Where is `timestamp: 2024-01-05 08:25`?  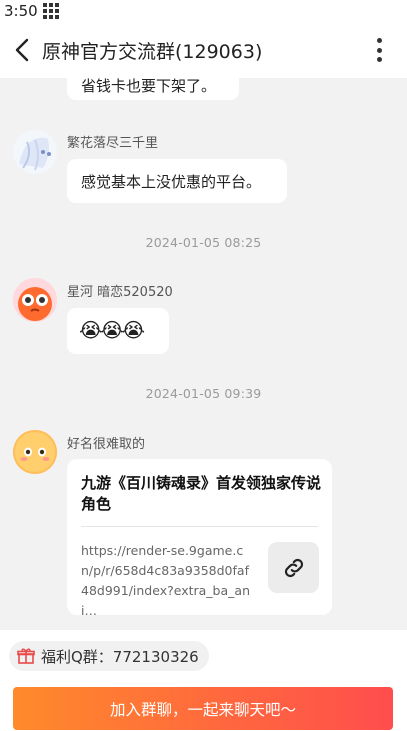 timestamp: 2024-01-05 08:25 is located at coordinates (203, 242).